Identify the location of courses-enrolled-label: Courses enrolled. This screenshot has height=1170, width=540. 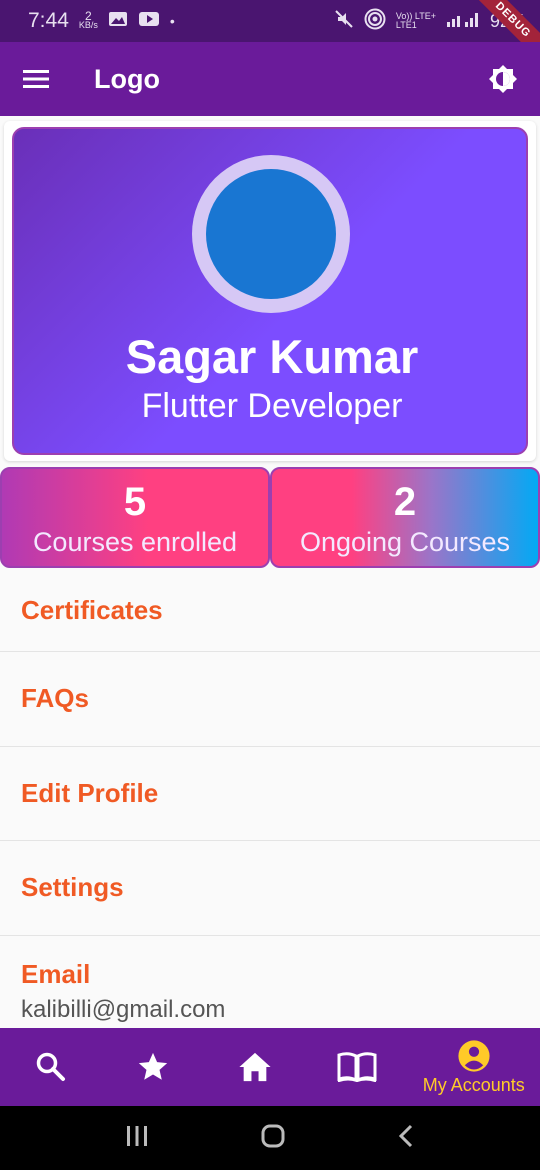
(135, 542).